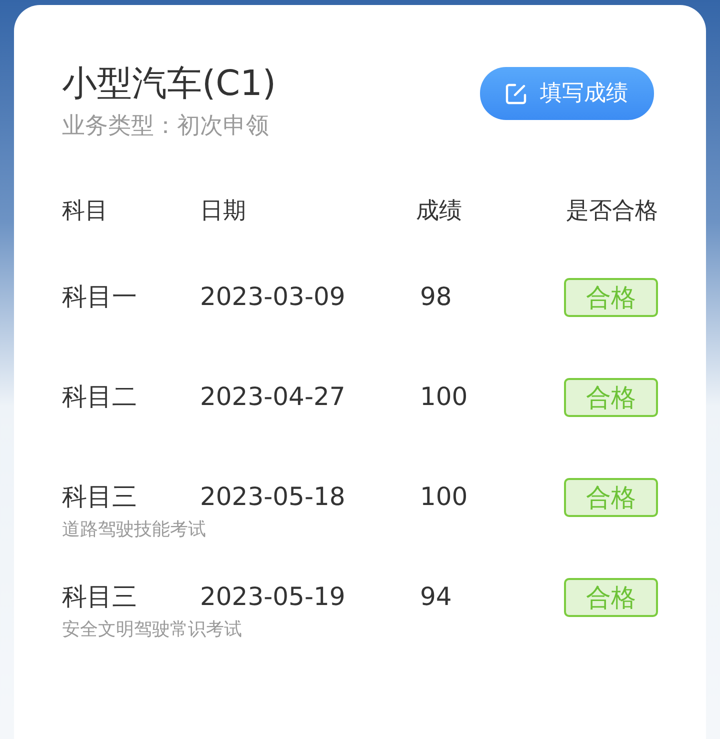  Describe the element at coordinates (152, 630) in the screenshot. I see `subject-note: 安全文明驾驶常识考试` at that location.